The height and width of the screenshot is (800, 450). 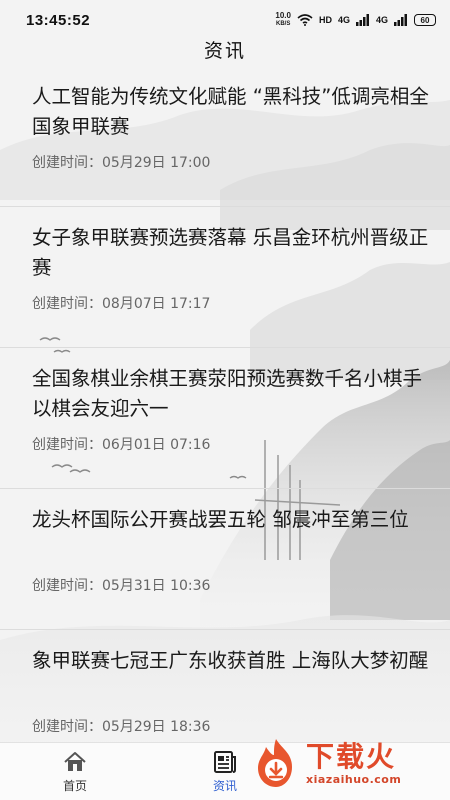 I want to click on network-label-2: 4G, so click(x=381, y=19).